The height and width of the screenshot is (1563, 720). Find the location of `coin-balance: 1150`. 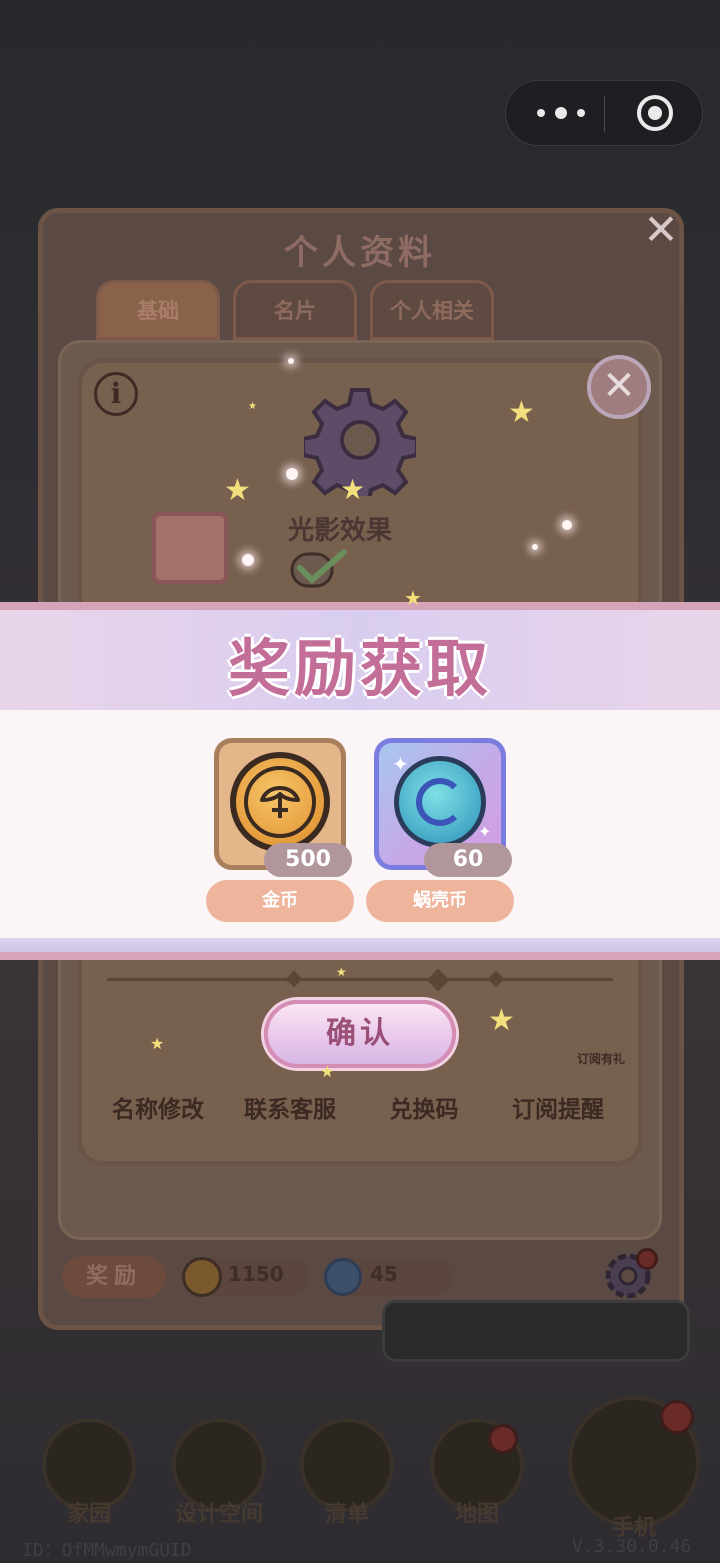

coin-balance: 1150 is located at coordinates (256, 1274).